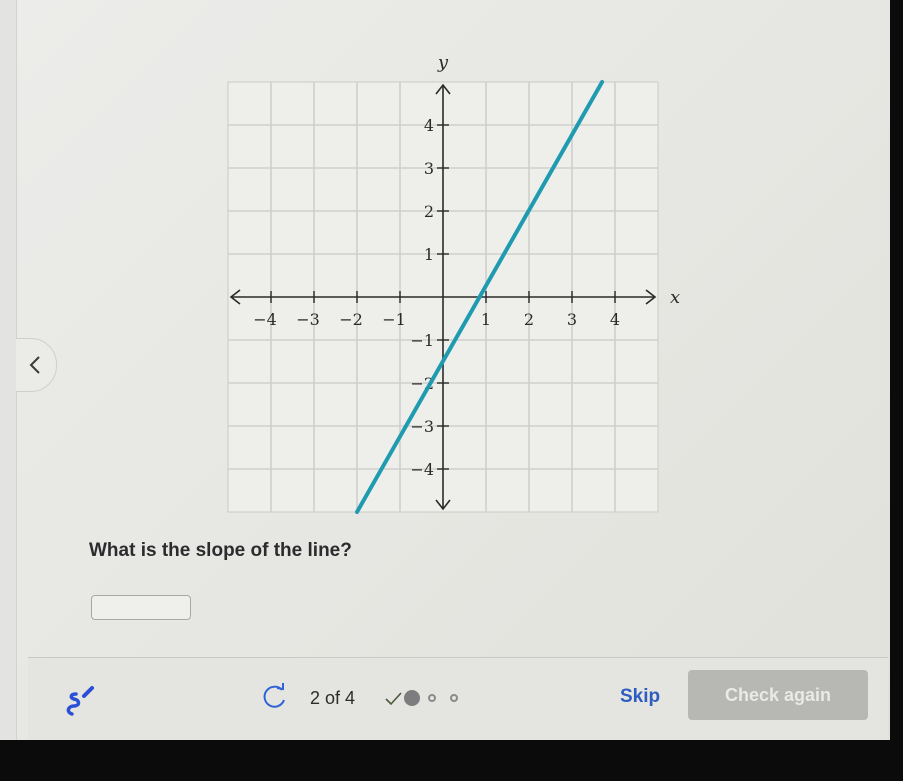 Image resolution: width=903 pixels, height=781 pixels. I want to click on scratchpad-pencil-icon, so click(80, 701).